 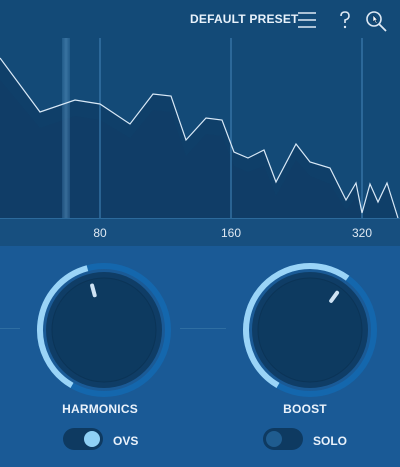 What do you see at coordinates (231, 233) in the screenshot?
I see `freq-label-160: 160` at bounding box center [231, 233].